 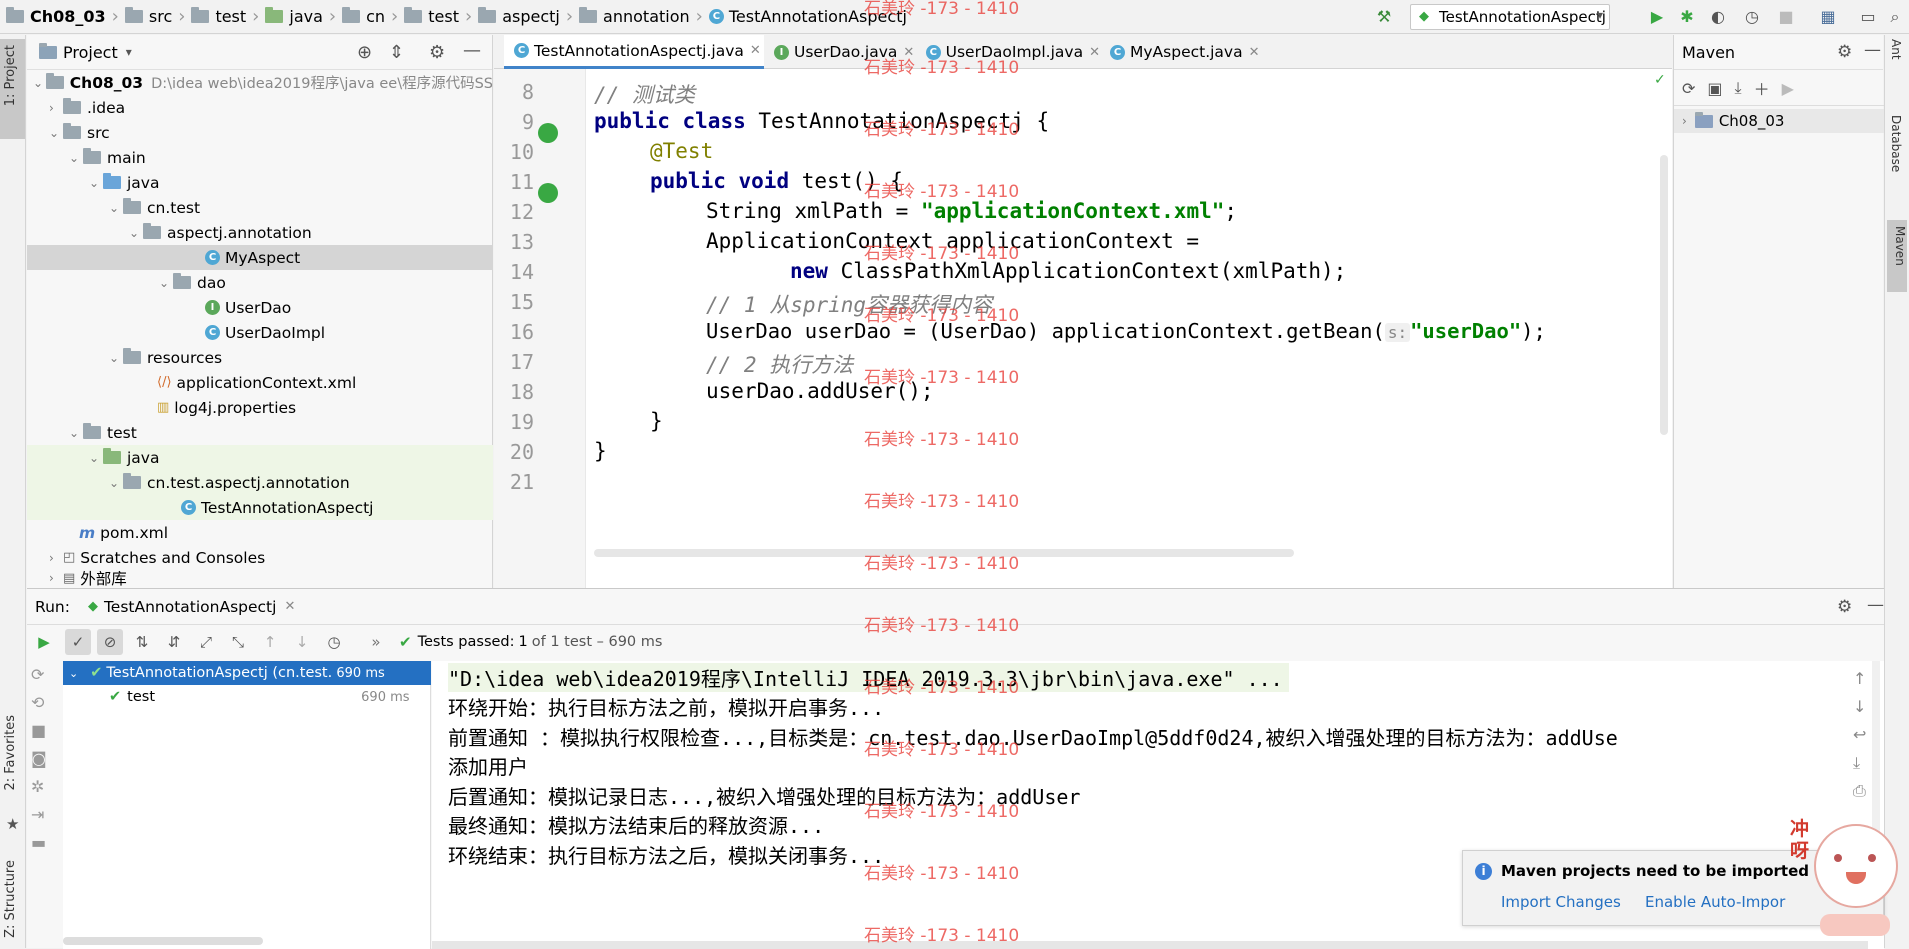 I want to click on previous-failed-icon: ↑, so click(x=270, y=642).